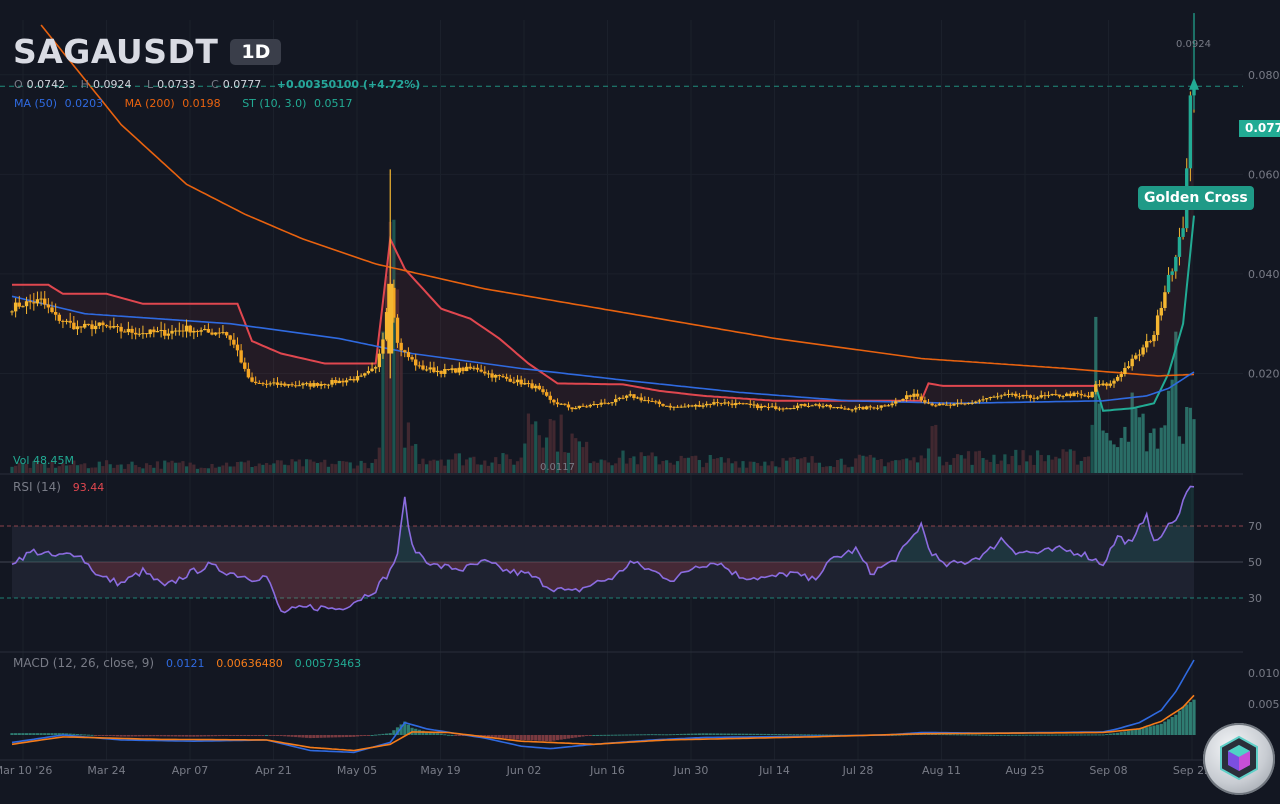 The width and height of the screenshot is (1280, 804). I want to click on volume-label: Vol, so click(21, 460).